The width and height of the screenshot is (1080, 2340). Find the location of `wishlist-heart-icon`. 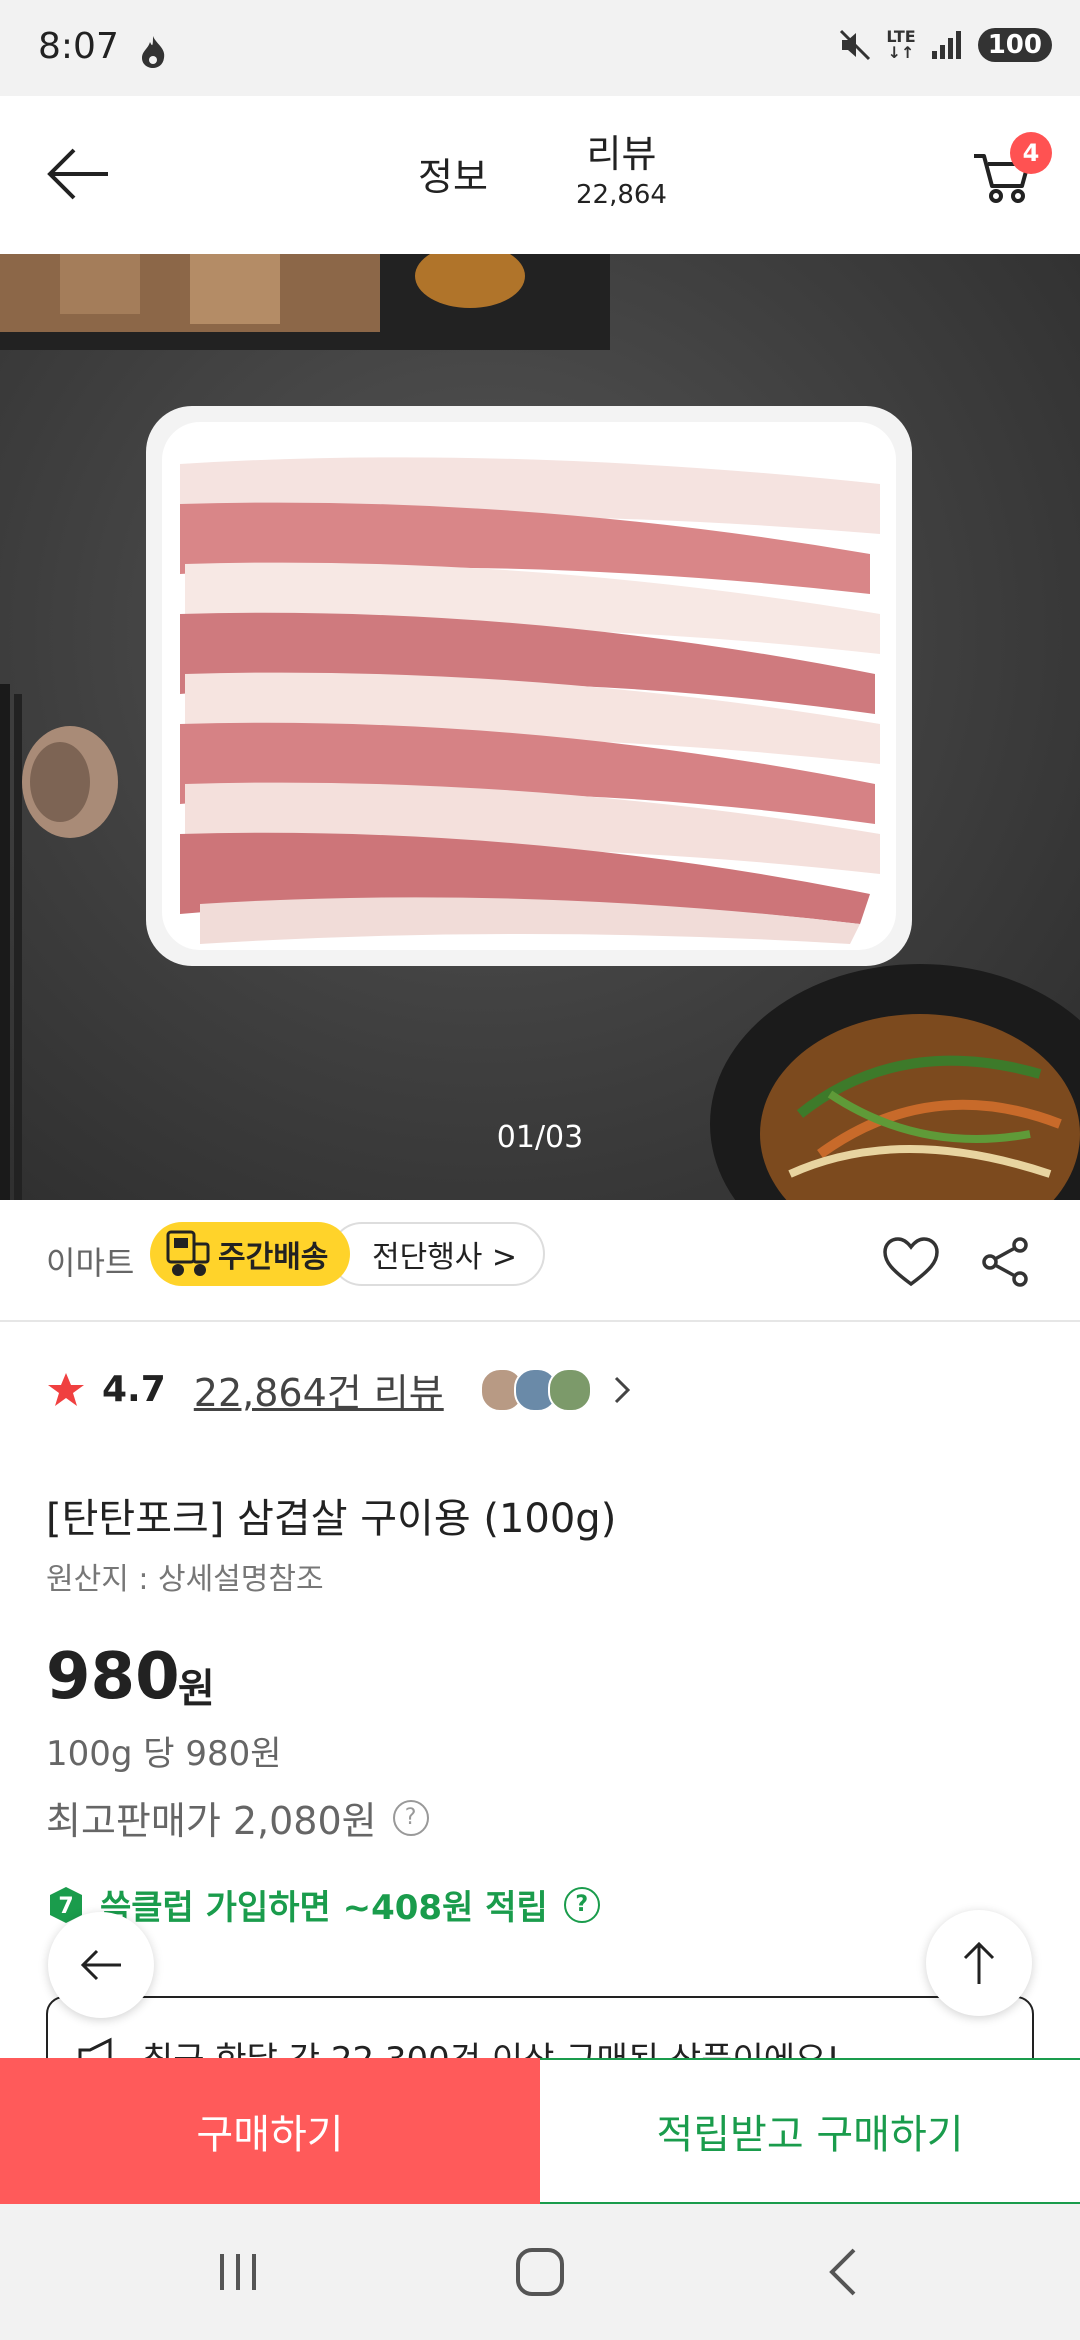

wishlist-heart-icon is located at coordinates (911, 1262).